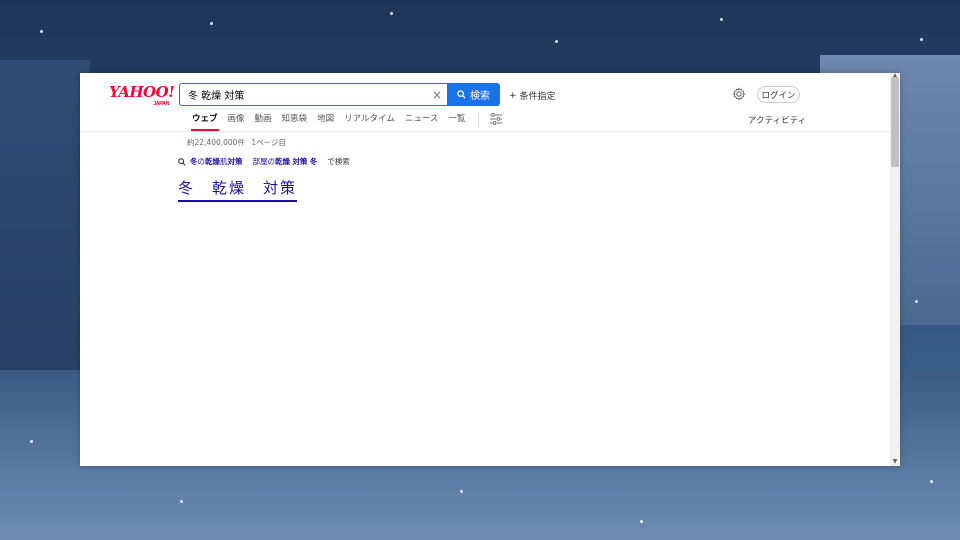 The image size is (960, 540). I want to click on suggestion-1-part: 乾燥, so click(212, 161).